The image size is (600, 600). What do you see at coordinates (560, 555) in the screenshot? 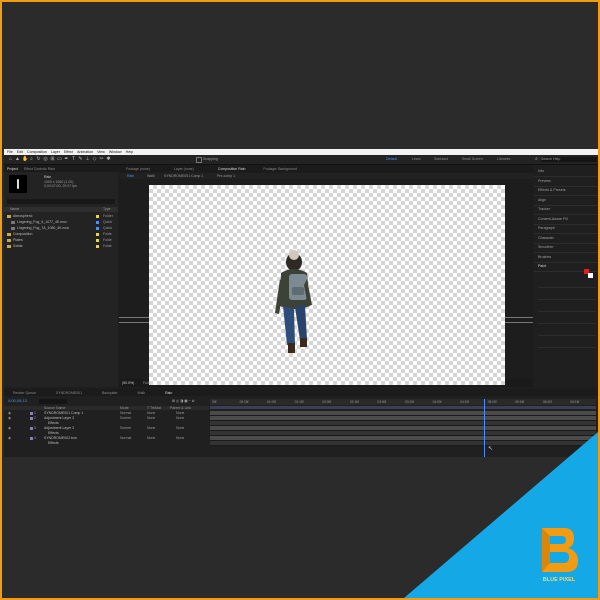
I see `blue-pixel-logo: BLUE PIXEL` at bounding box center [560, 555].